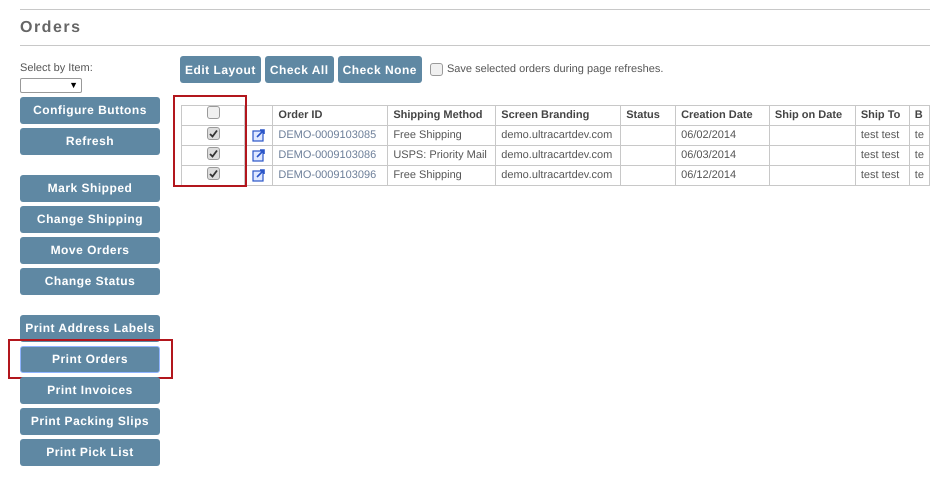 The height and width of the screenshot is (488, 930). What do you see at coordinates (73, 85) in the screenshot?
I see `caret-icon: ▼` at bounding box center [73, 85].